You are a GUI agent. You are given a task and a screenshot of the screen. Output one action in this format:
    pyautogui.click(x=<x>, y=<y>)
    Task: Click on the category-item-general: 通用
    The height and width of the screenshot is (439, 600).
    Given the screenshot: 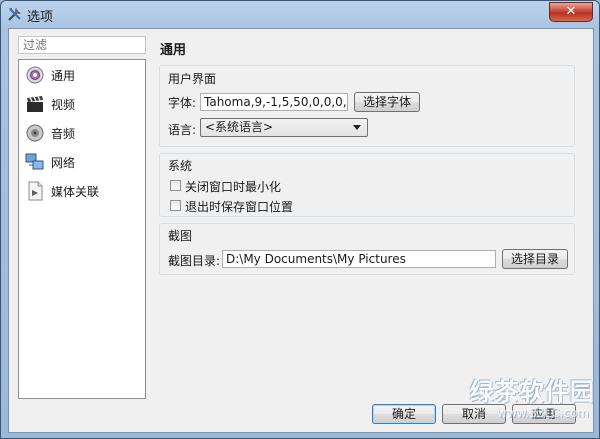 What is the action you would take?
    pyautogui.click(x=82, y=74)
    